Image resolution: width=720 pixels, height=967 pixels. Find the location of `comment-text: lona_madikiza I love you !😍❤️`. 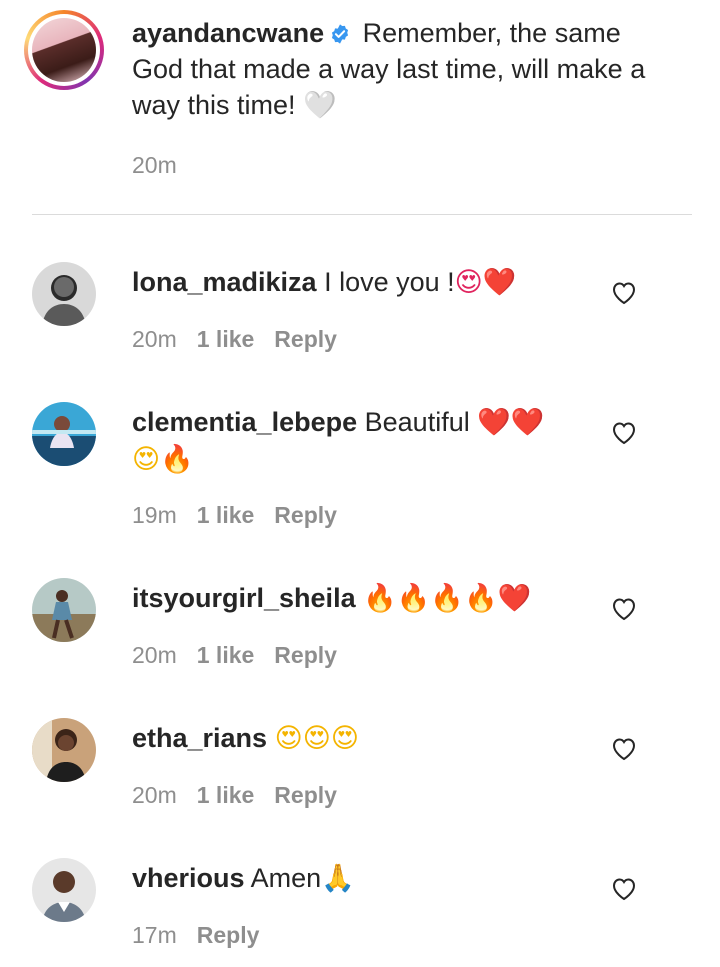

comment-text: lona_madikiza I love you !😍❤️ is located at coordinates (352, 282).